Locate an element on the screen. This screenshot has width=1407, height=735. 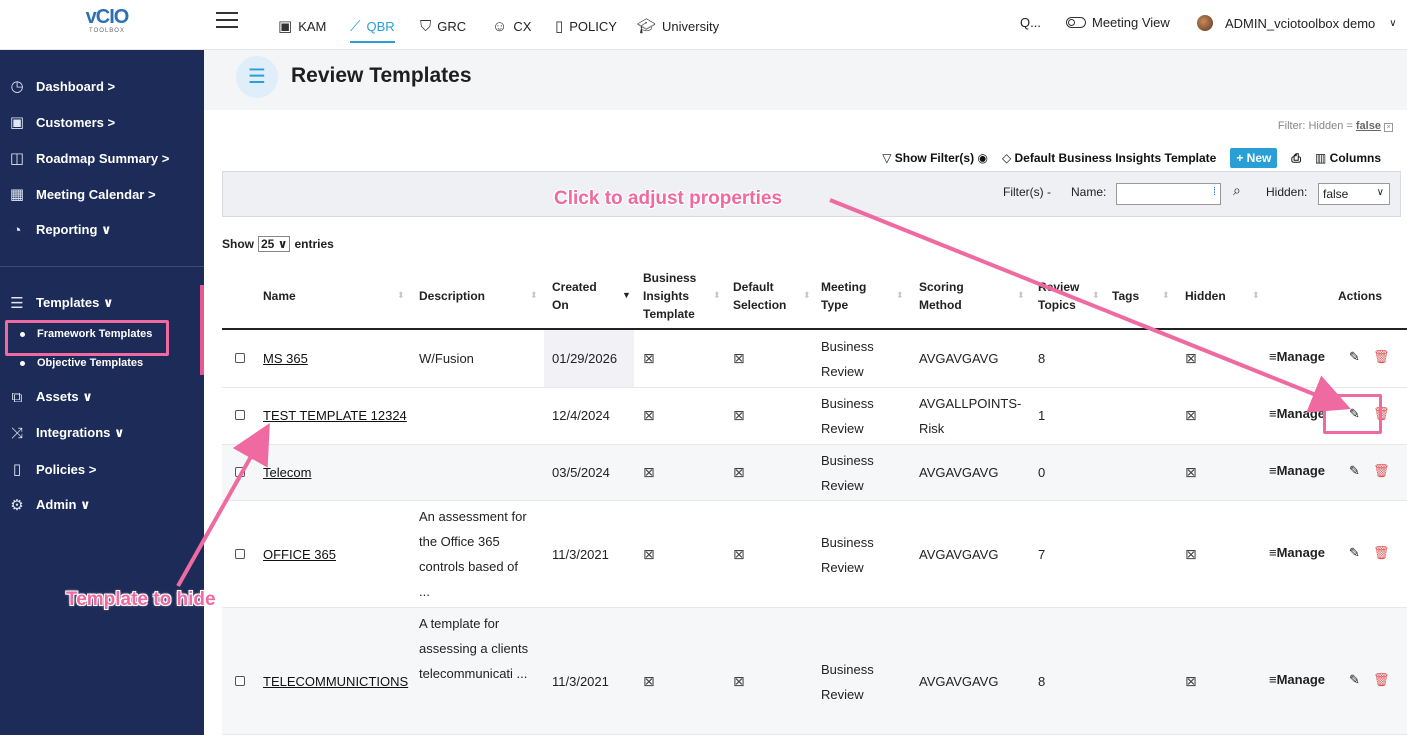
col-meeting-type: Meeting Type is located at coordinates (851, 296).